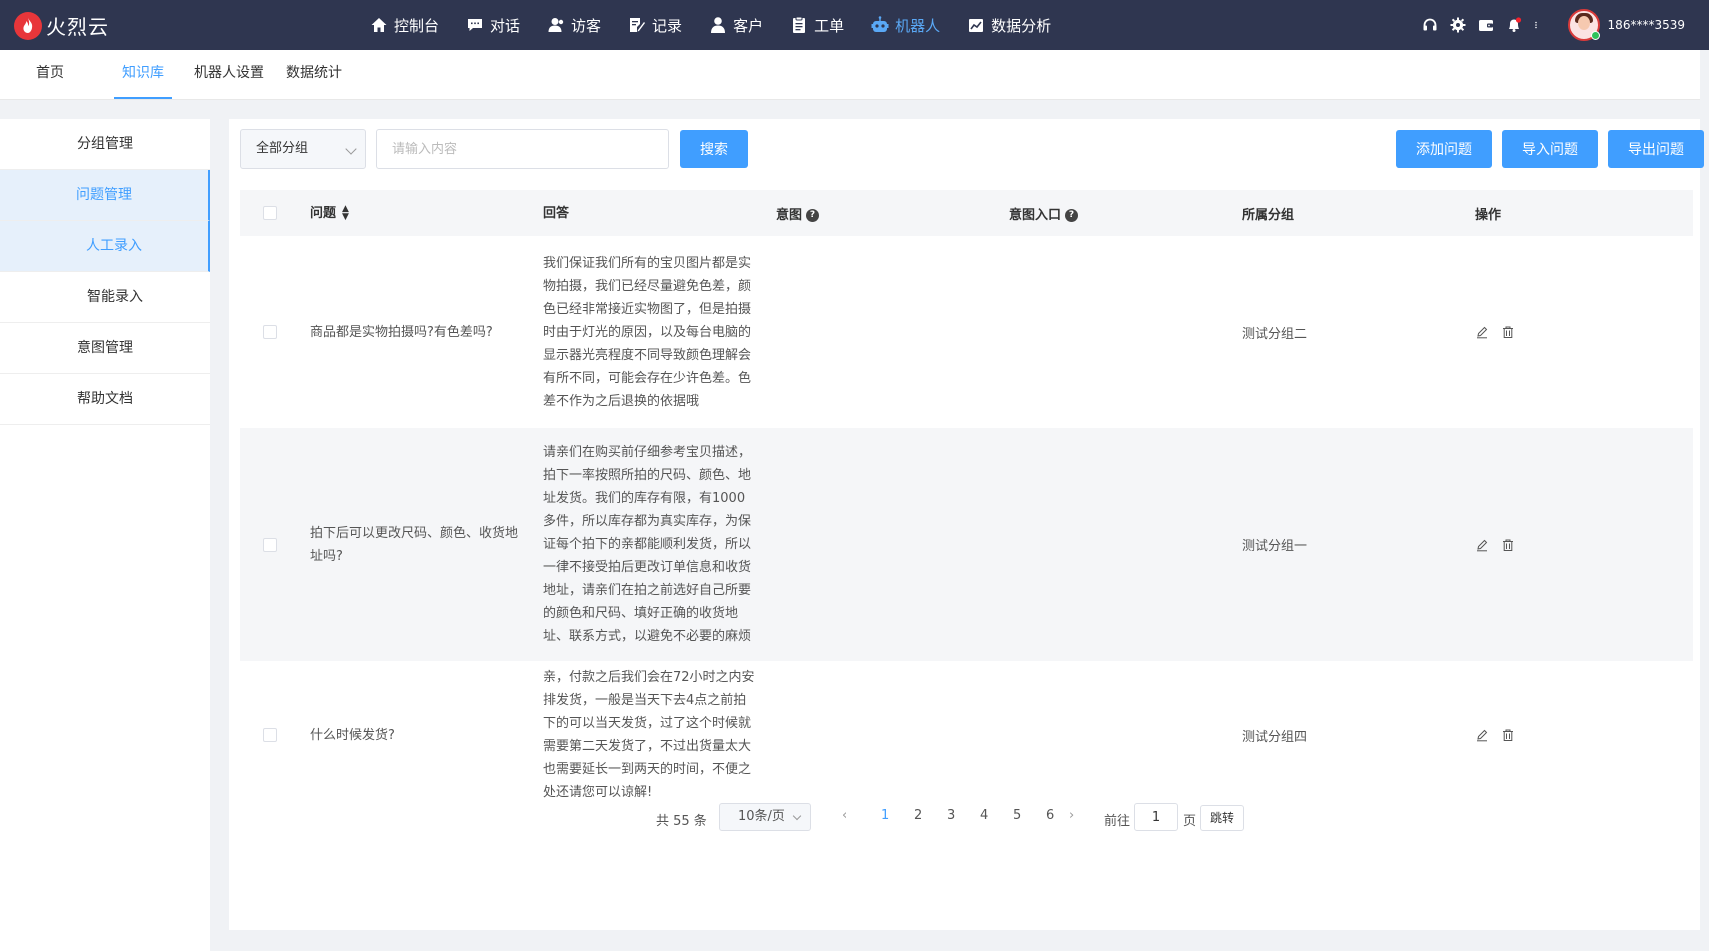 The height and width of the screenshot is (951, 1709). Describe the element at coordinates (1017, 815) in the screenshot. I see `page-button: 5` at that location.